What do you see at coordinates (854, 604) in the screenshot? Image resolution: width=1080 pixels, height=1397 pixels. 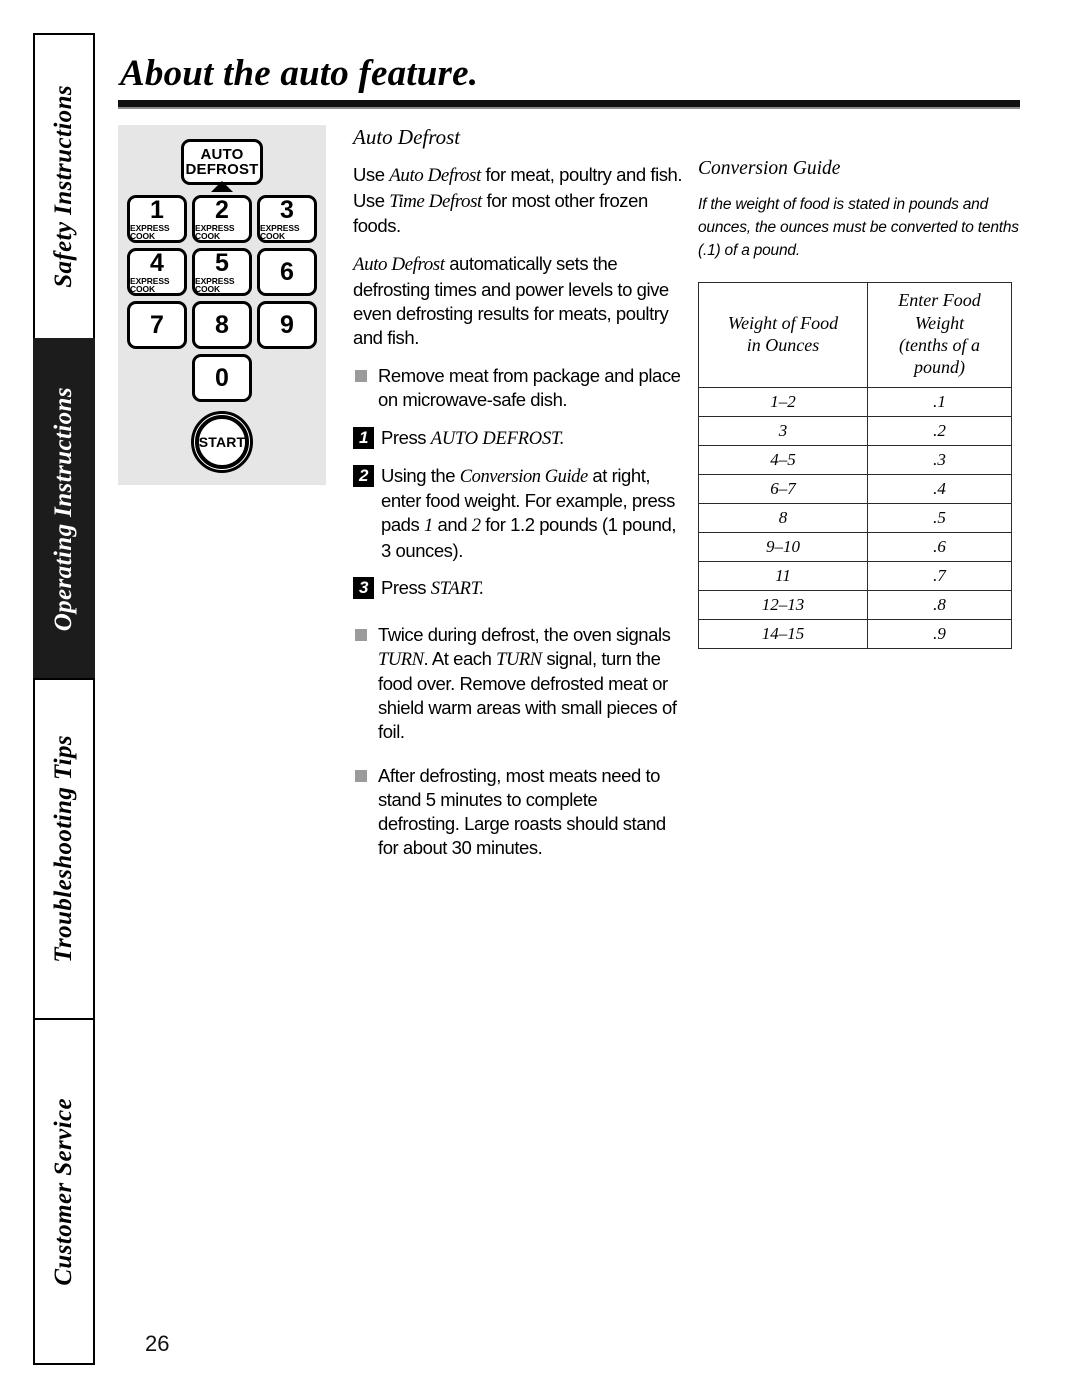 I see `table-row: 12–13 .8` at bounding box center [854, 604].